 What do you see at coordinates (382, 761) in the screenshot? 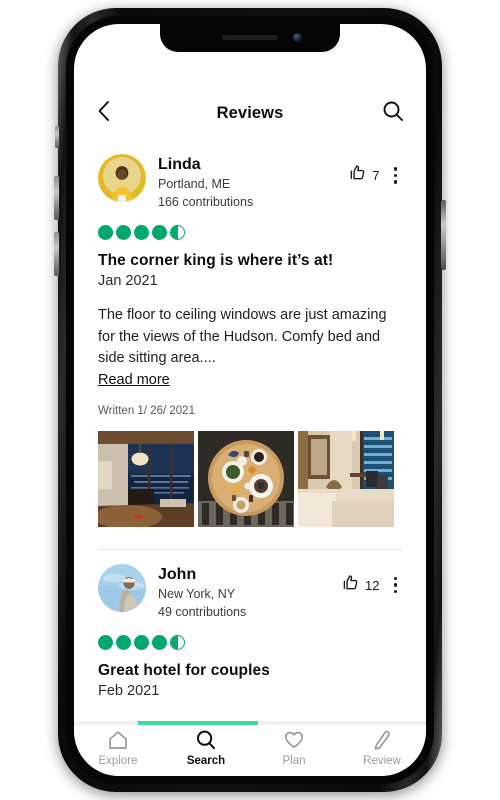
I see `nav-label-review: Review` at bounding box center [382, 761].